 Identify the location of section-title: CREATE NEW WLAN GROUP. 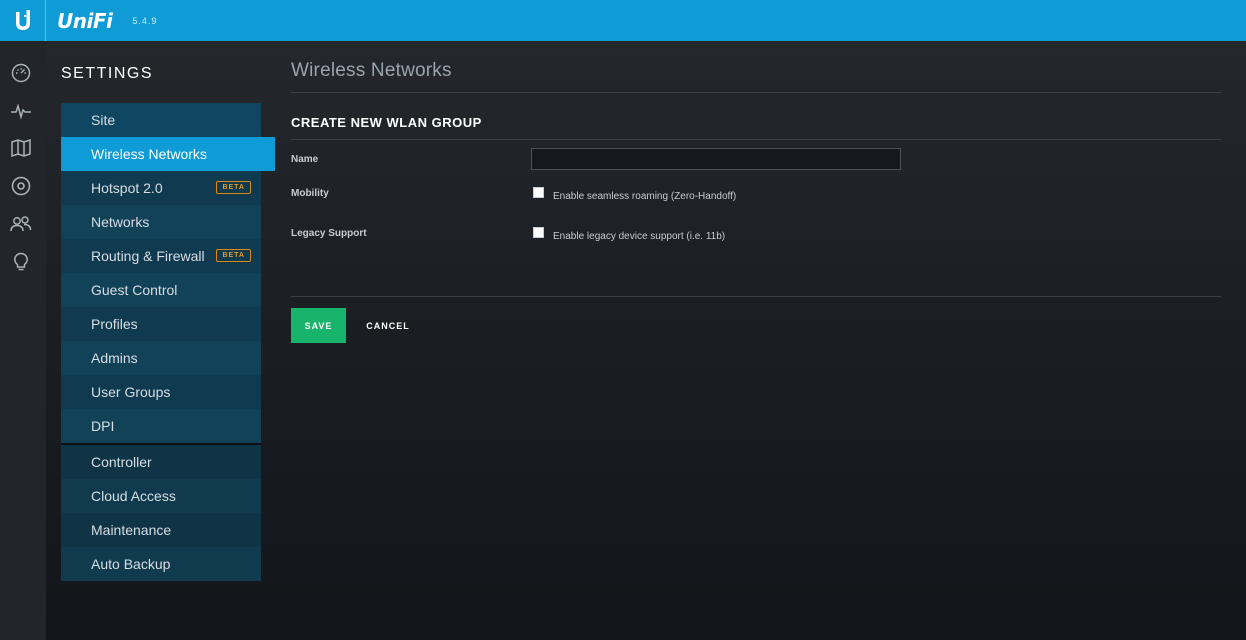
(386, 122).